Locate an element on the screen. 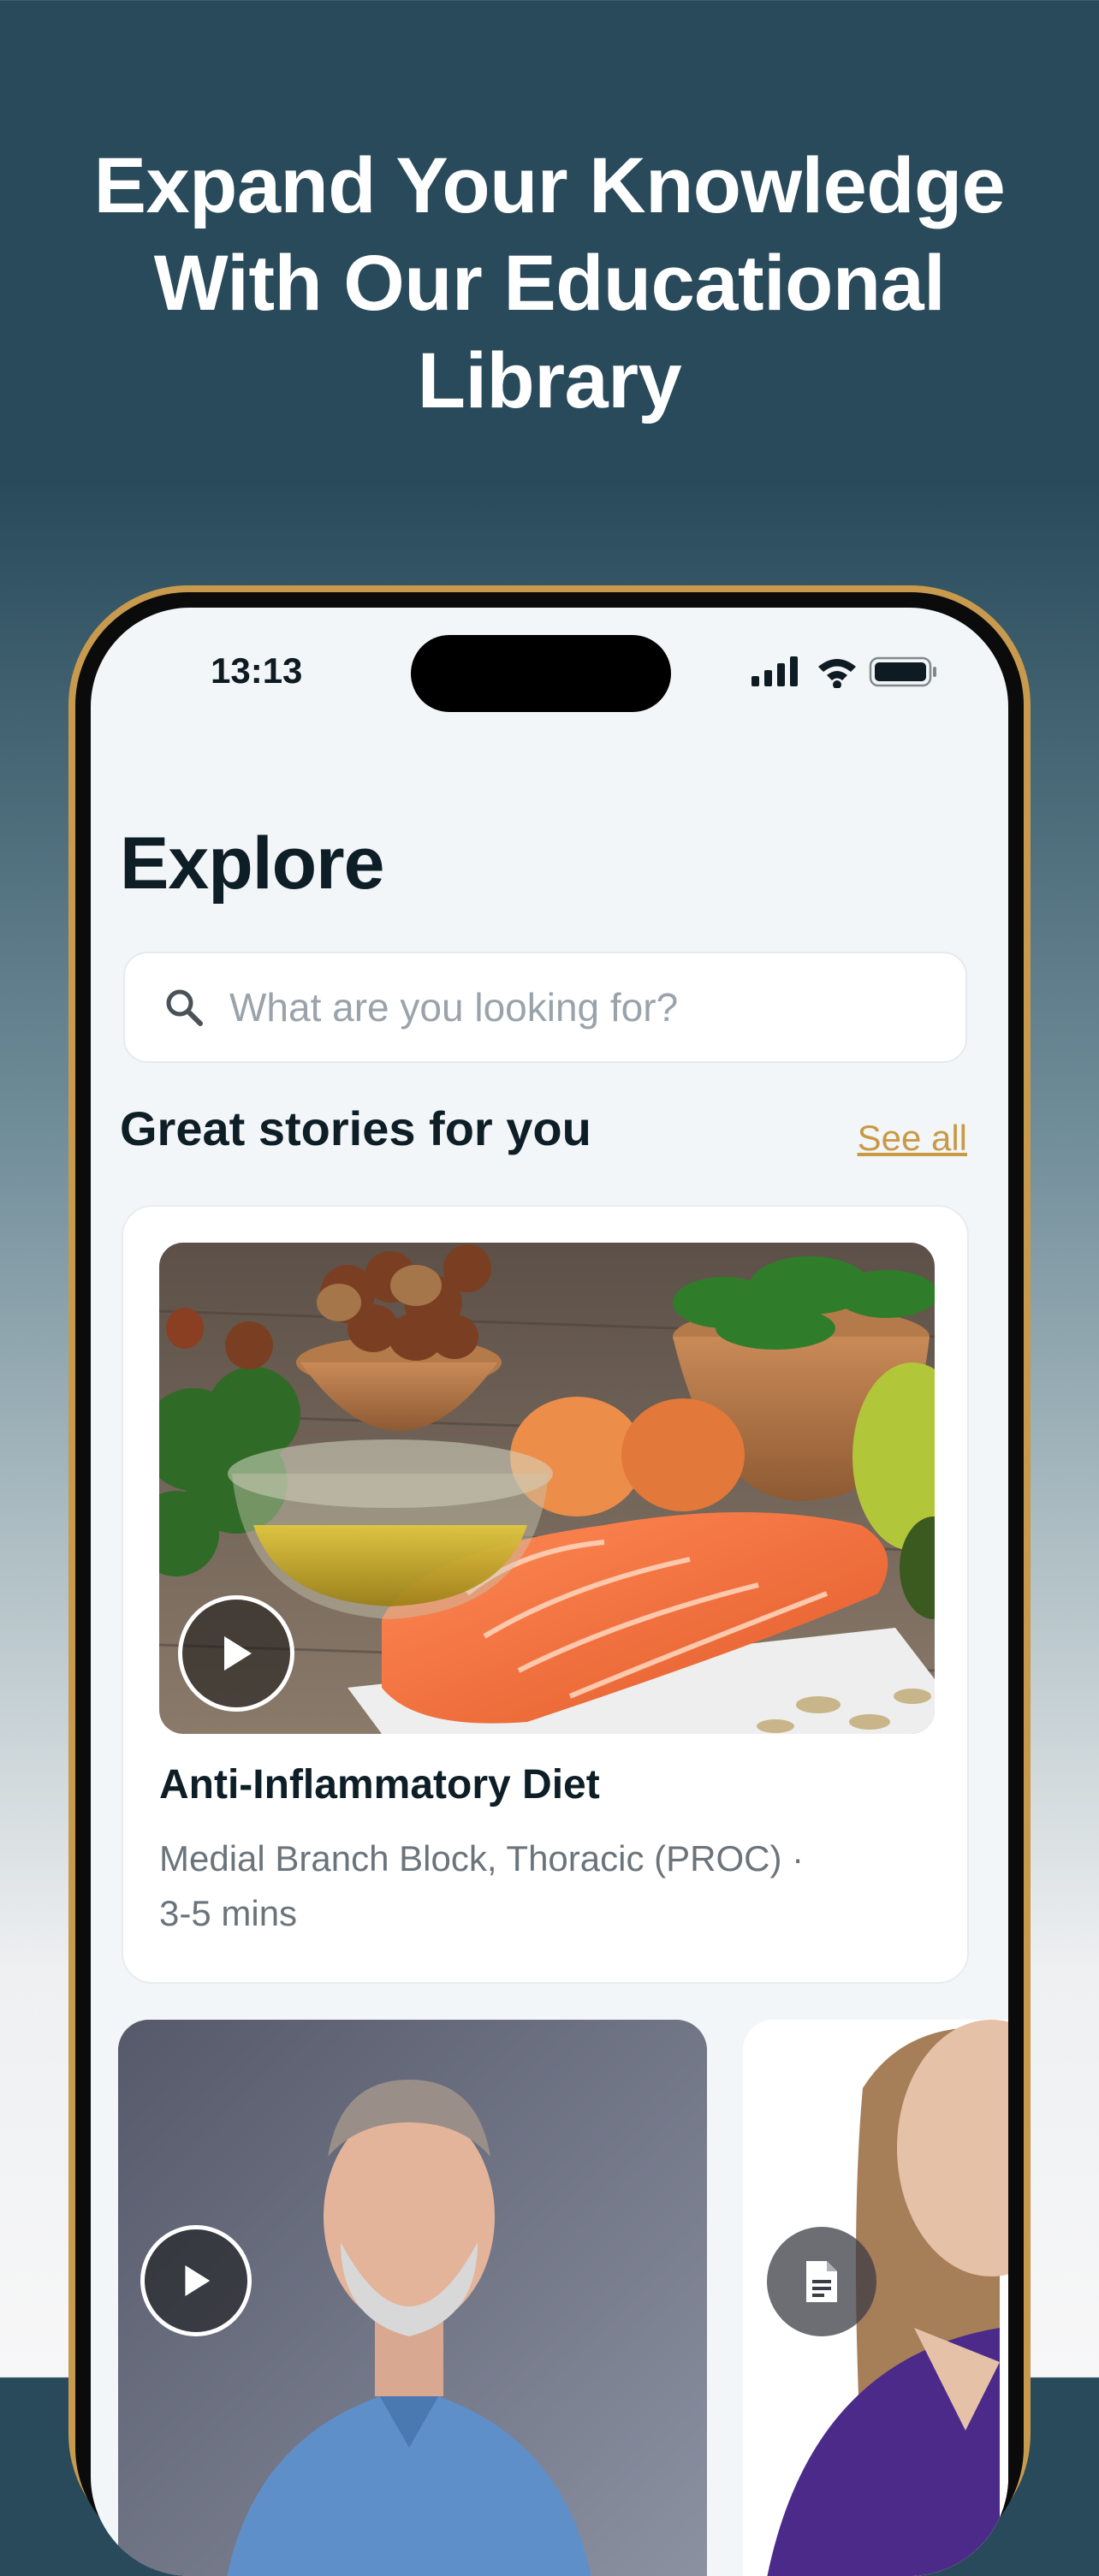 Image resolution: width=1099 pixels, height=2576 pixels. status-icons is located at coordinates (843, 672).